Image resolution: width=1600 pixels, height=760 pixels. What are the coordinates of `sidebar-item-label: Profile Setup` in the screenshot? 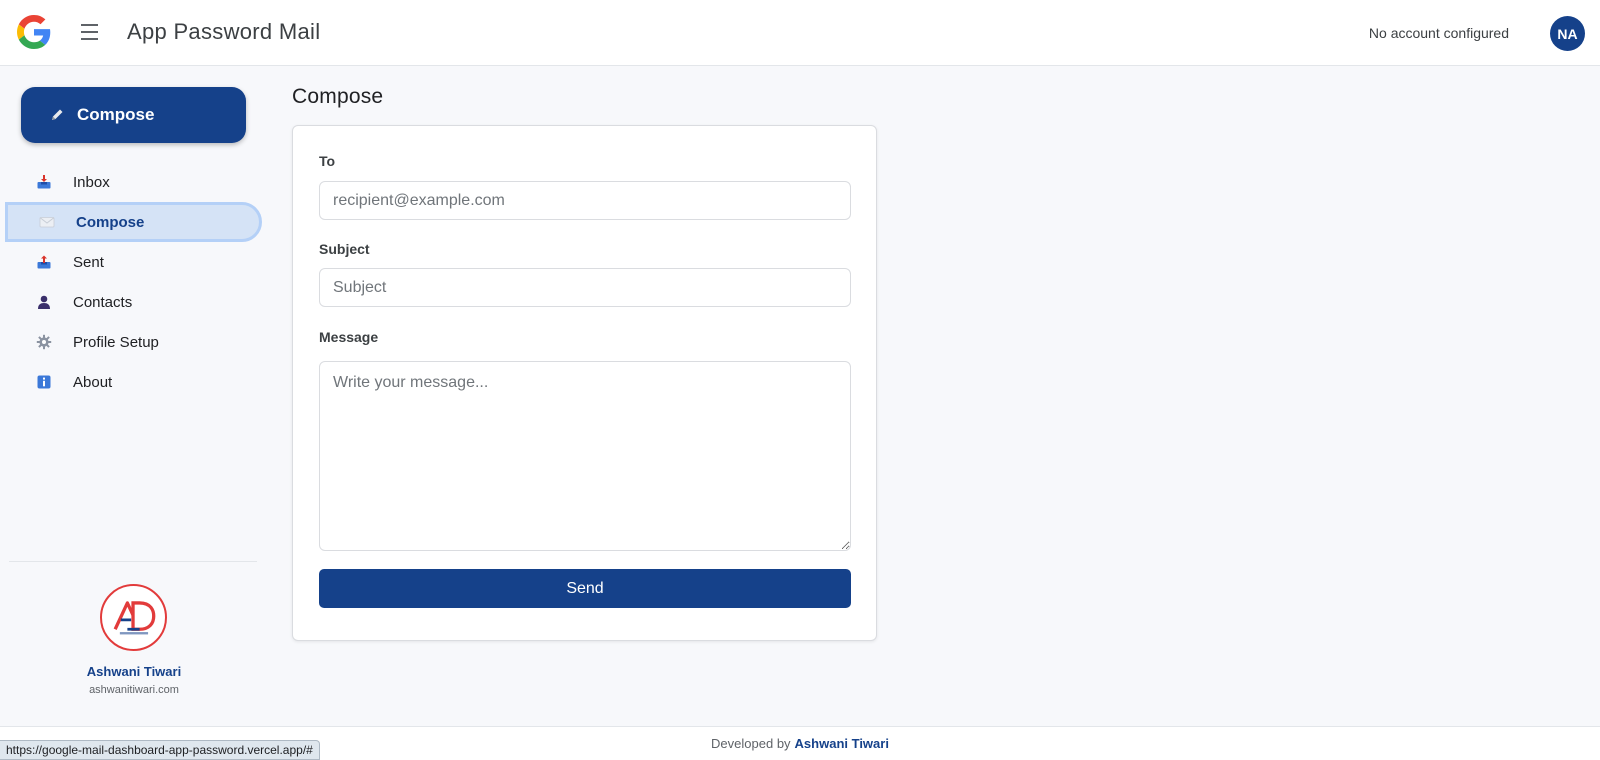 It's located at (116, 342).